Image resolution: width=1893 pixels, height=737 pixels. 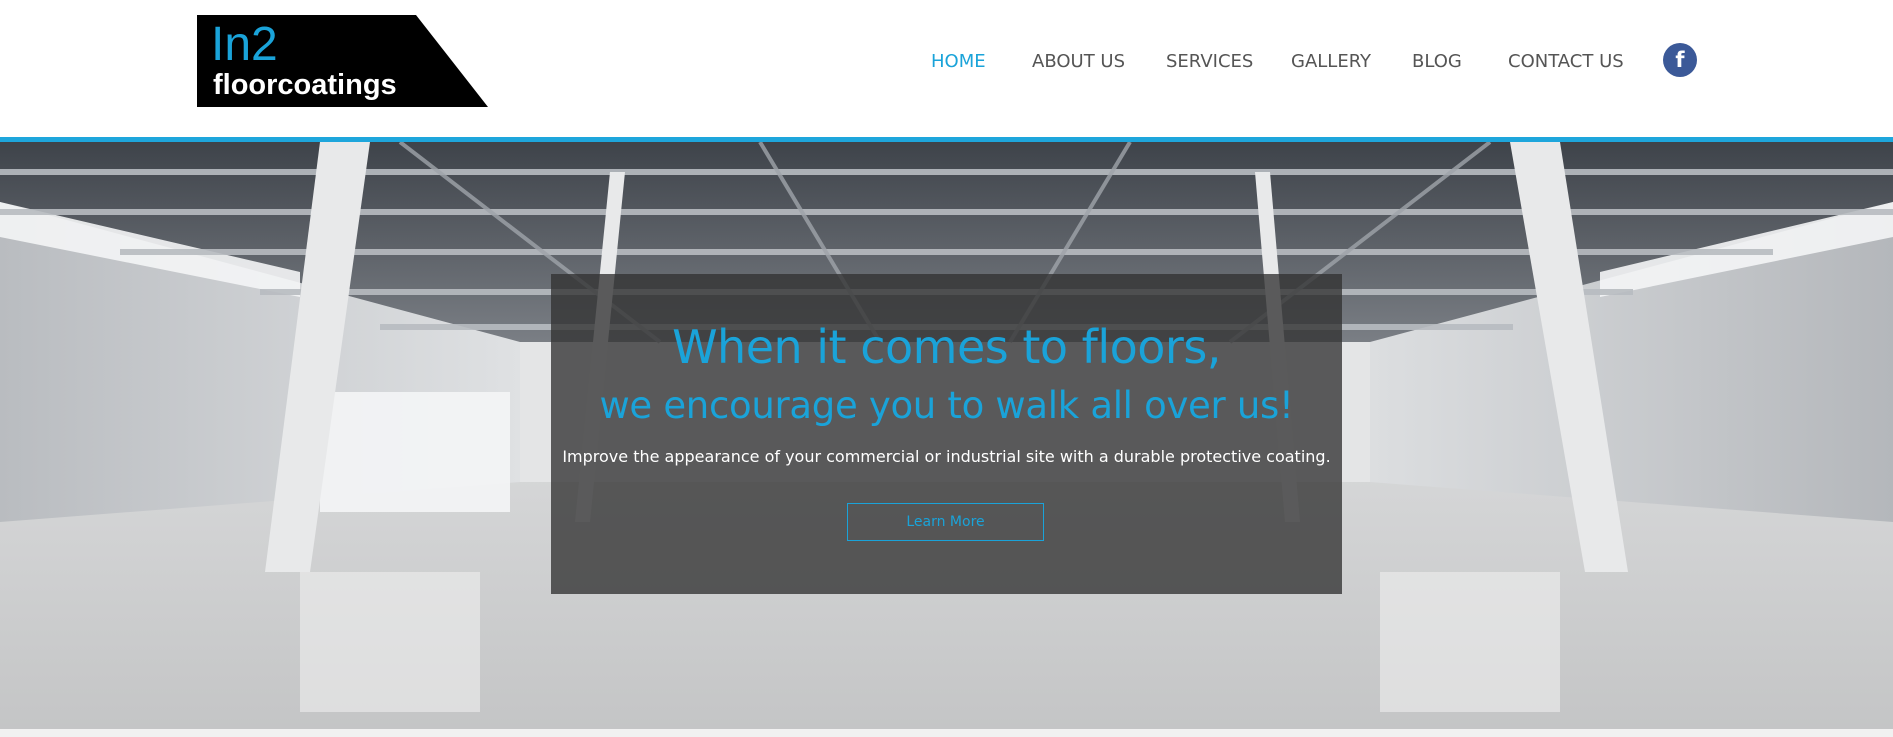 I want to click on nav-home: HOME, so click(x=958, y=62).